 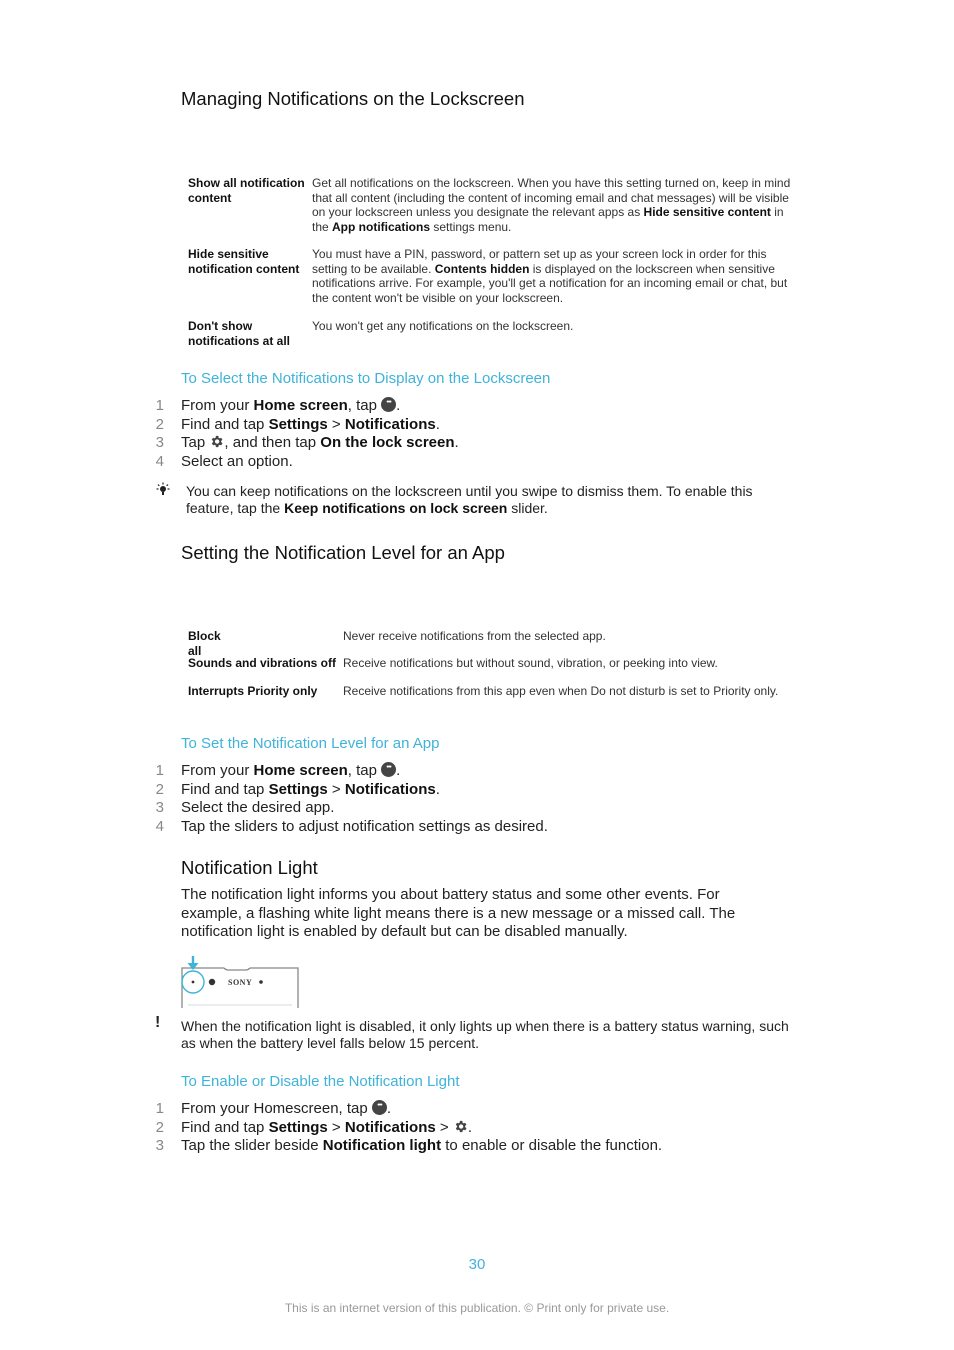 What do you see at coordinates (310, 743) in the screenshot?
I see `procedure-title: To Set the Notification Level for an App` at bounding box center [310, 743].